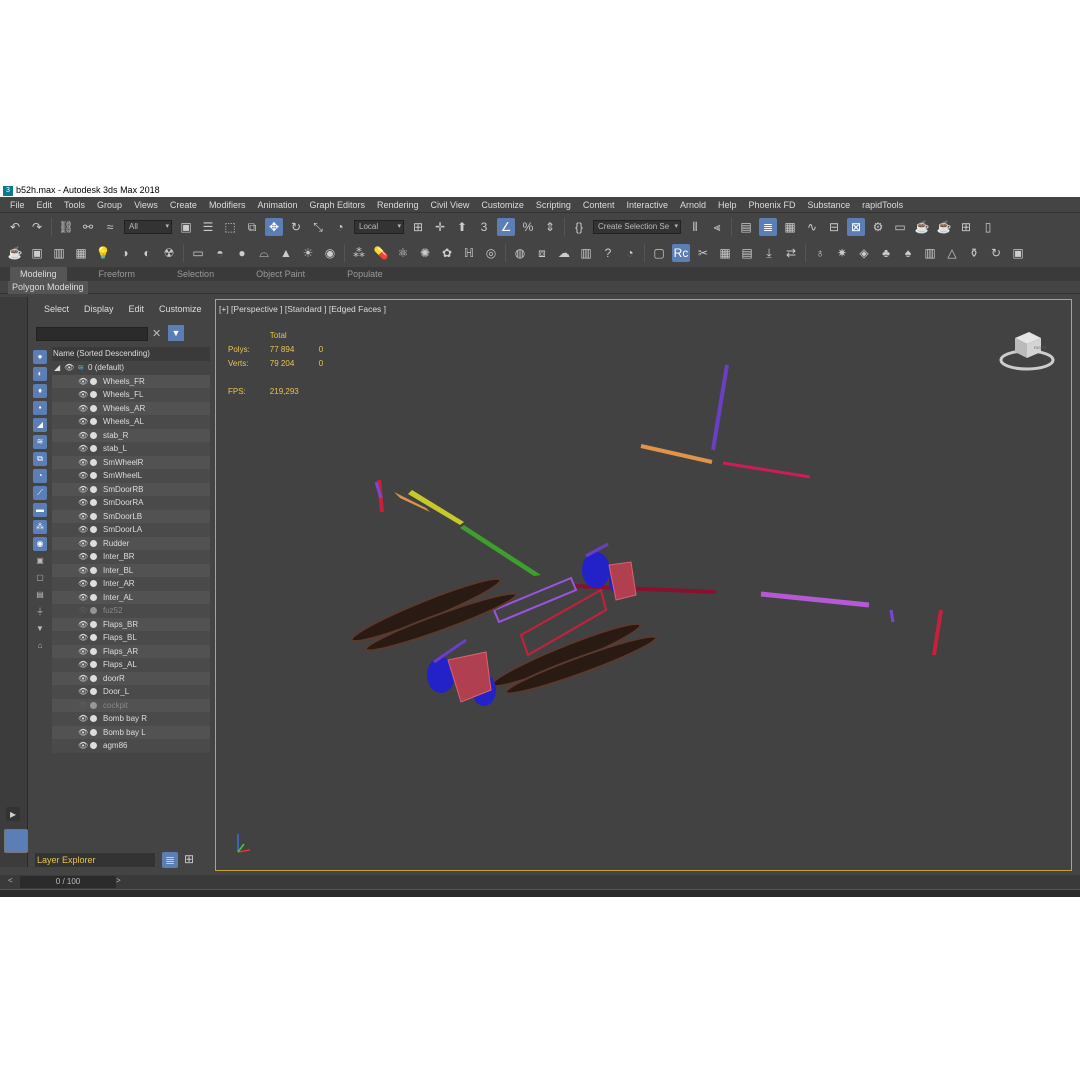 The image size is (1080, 1080). Describe the element at coordinates (900, 227) in the screenshot. I see `rendered-frame-icon: ▭` at that location.